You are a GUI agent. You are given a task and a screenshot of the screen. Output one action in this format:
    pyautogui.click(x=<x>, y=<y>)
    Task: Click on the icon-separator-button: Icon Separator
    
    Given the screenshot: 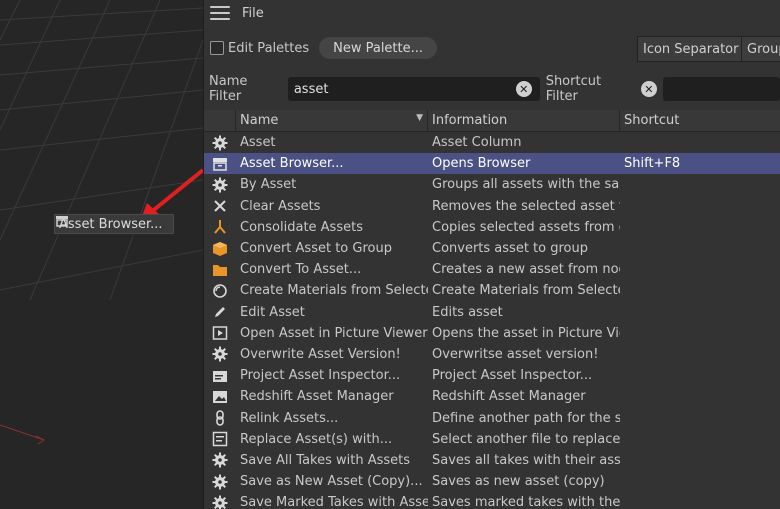 What is the action you would take?
    pyautogui.click(x=691, y=49)
    